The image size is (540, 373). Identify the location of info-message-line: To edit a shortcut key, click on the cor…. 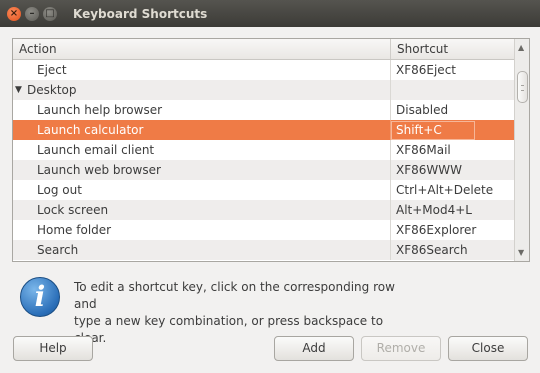
(234, 295).